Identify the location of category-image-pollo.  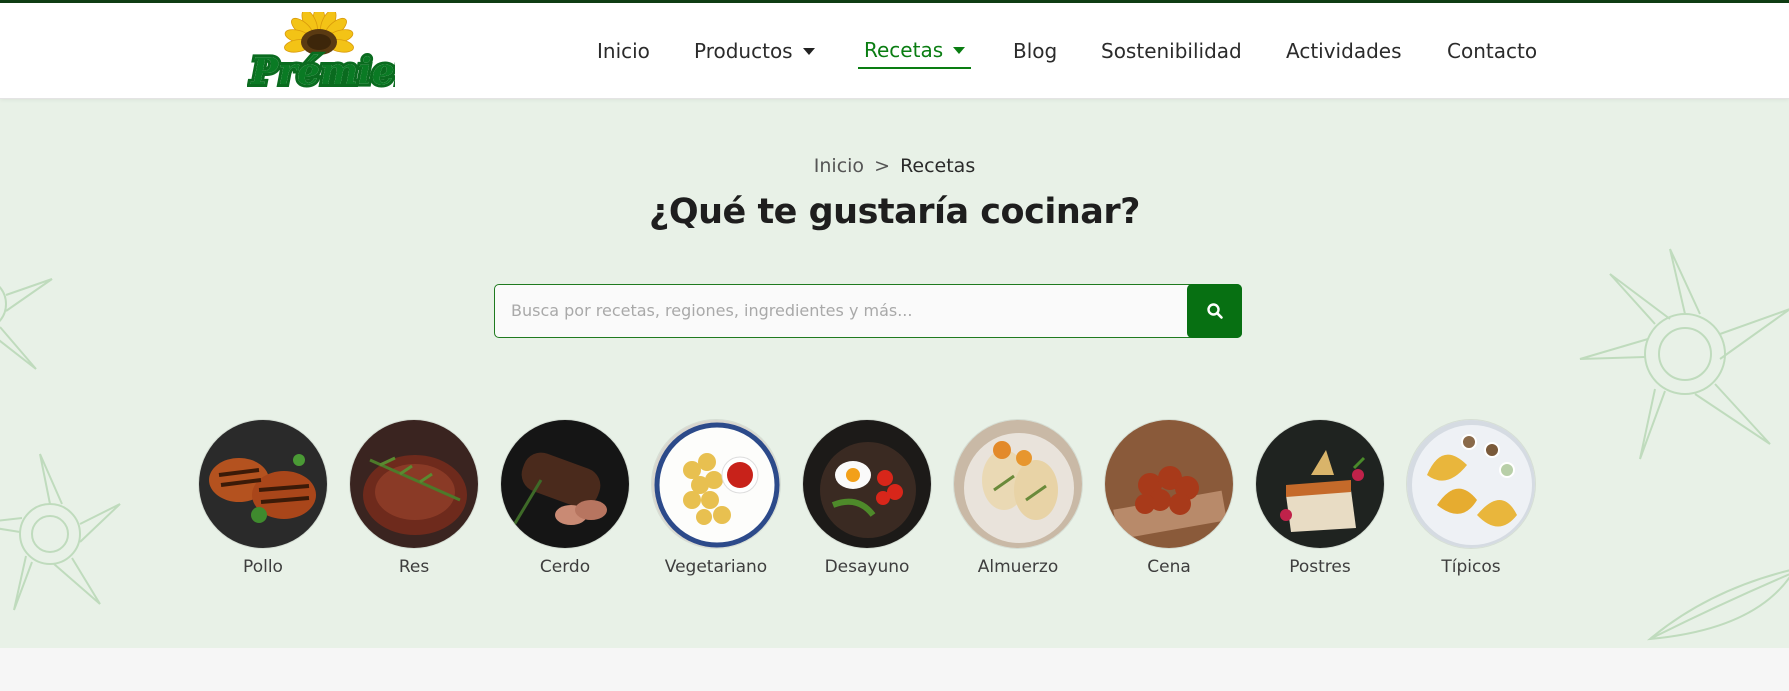
(263, 484).